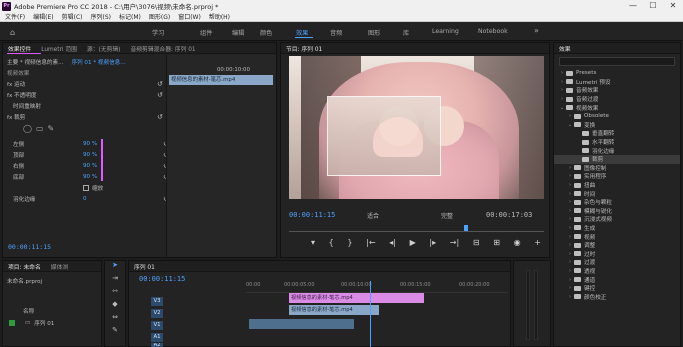 The height and width of the screenshot is (347, 683). Describe the element at coordinates (90, 155) in the screenshot. I see `crop-top-value: 90 %` at that location.